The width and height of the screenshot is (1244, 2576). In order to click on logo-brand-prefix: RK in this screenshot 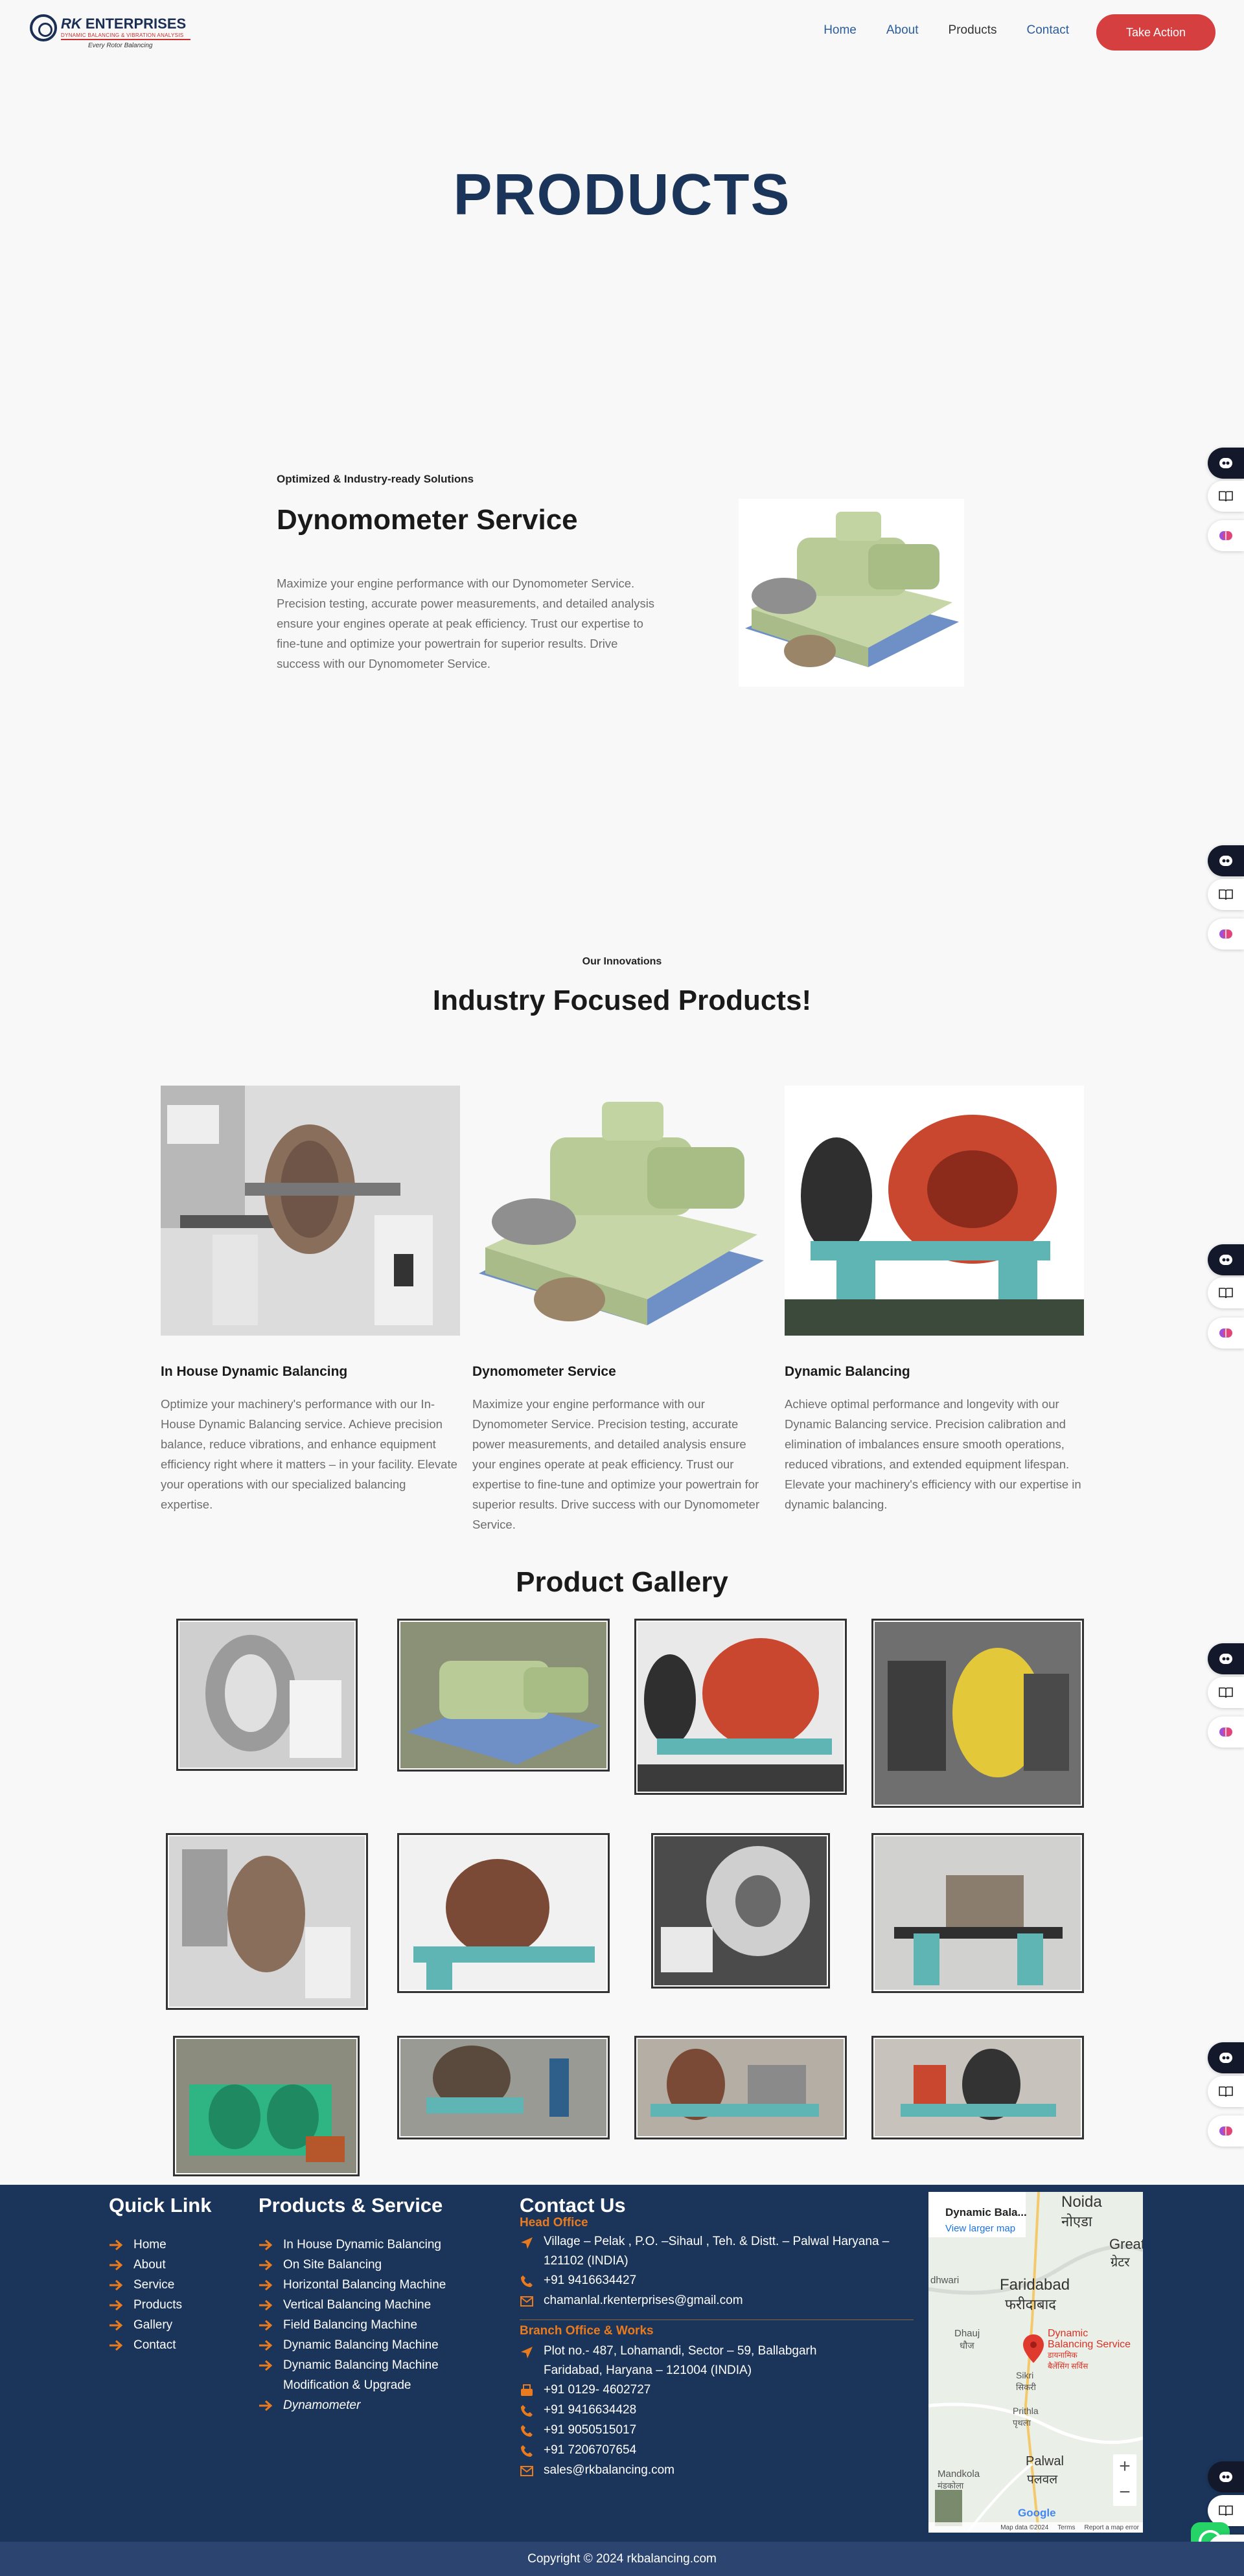, I will do `click(71, 24)`.